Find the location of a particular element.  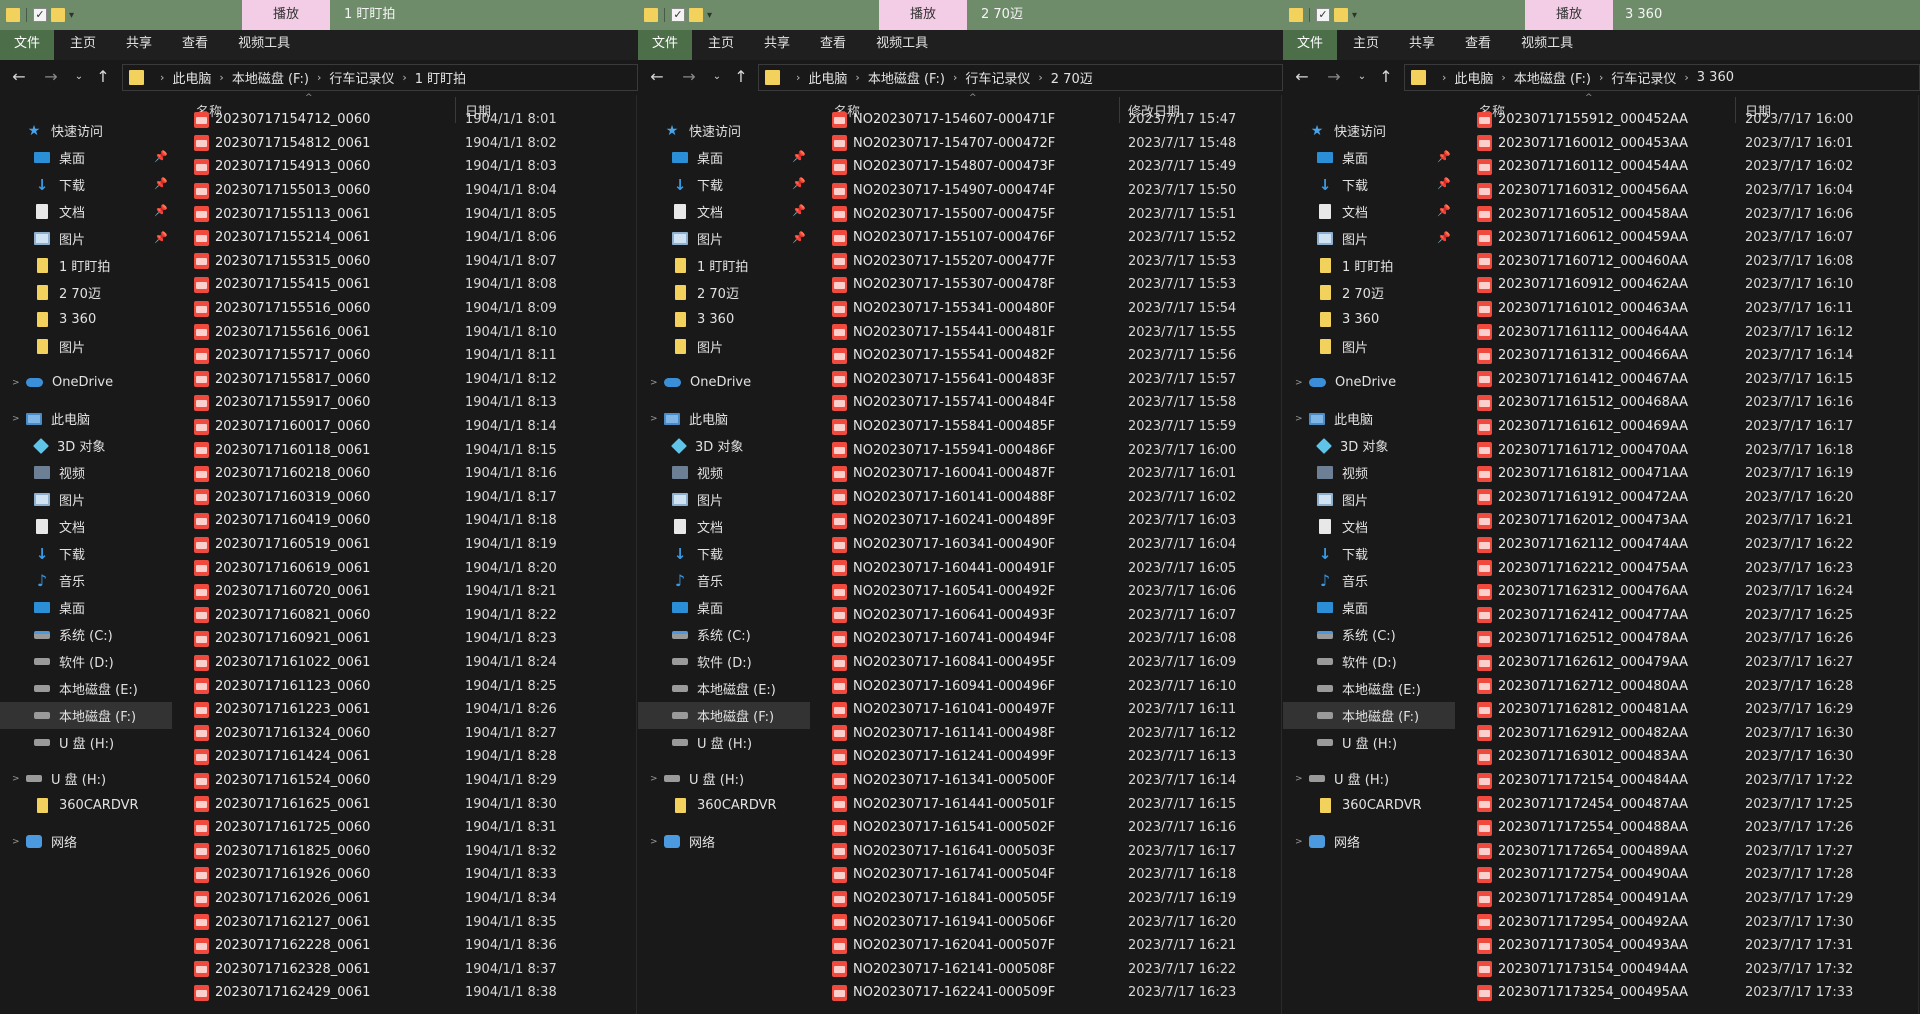

file-row: 20230717160720_0061 1904/1/1 8:21 is located at coordinates (410, 592).